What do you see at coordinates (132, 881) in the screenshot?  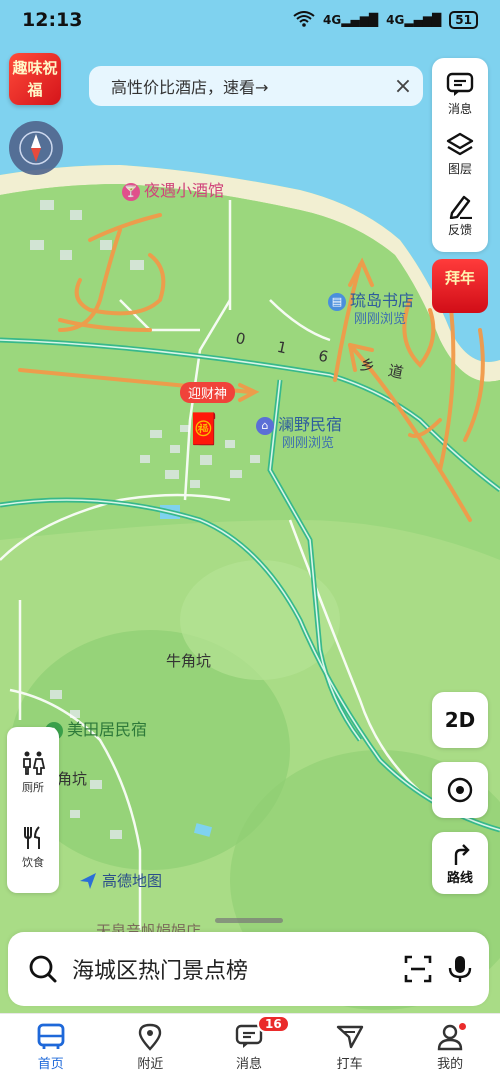 I see `amap-logo-text: 高德地图` at bounding box center [132, 881].